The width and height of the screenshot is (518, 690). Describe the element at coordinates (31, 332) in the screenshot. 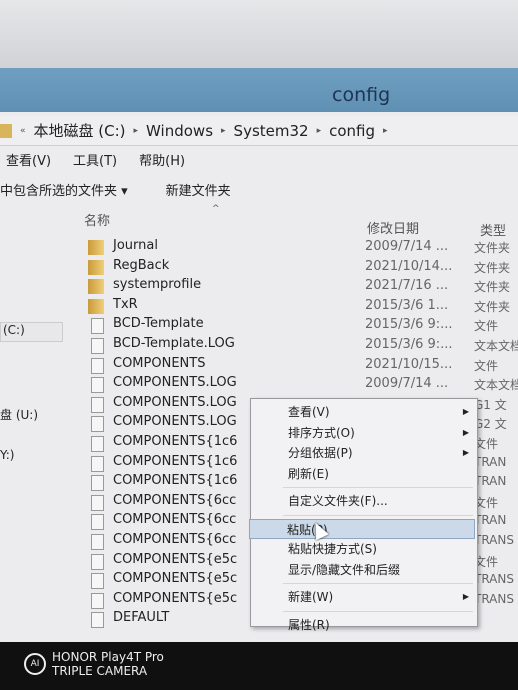

I see `nav-item-c-drive: (C:)` at that location.